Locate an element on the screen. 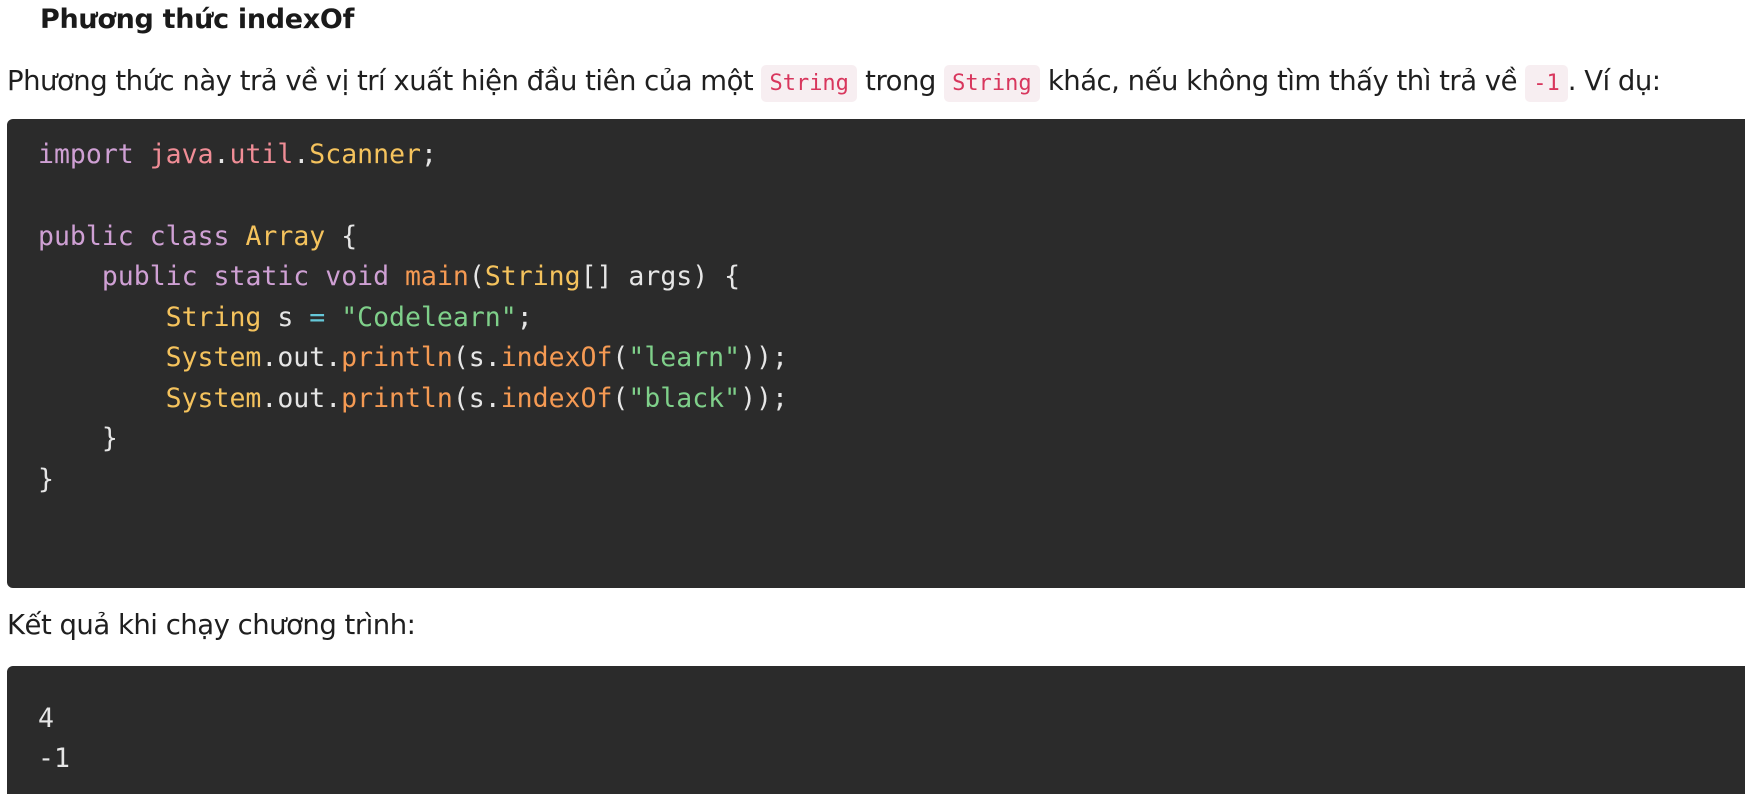  code-token: { is located at coordinates (349, 236).